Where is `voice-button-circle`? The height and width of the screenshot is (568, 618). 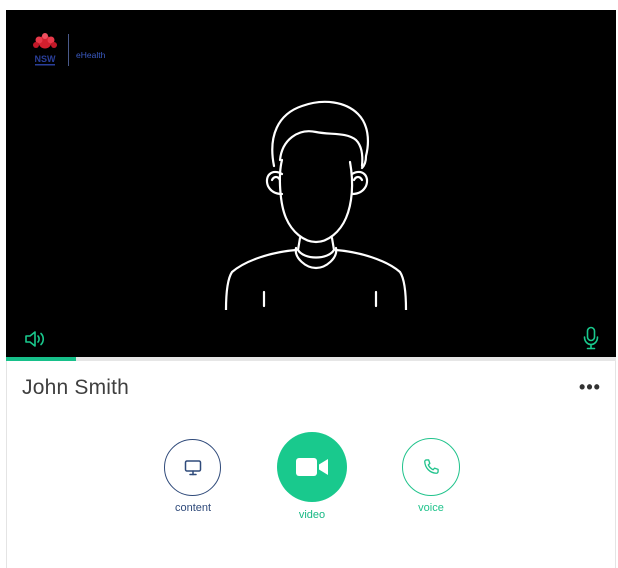
voice-button-circle is located at coordinates (431, 467).